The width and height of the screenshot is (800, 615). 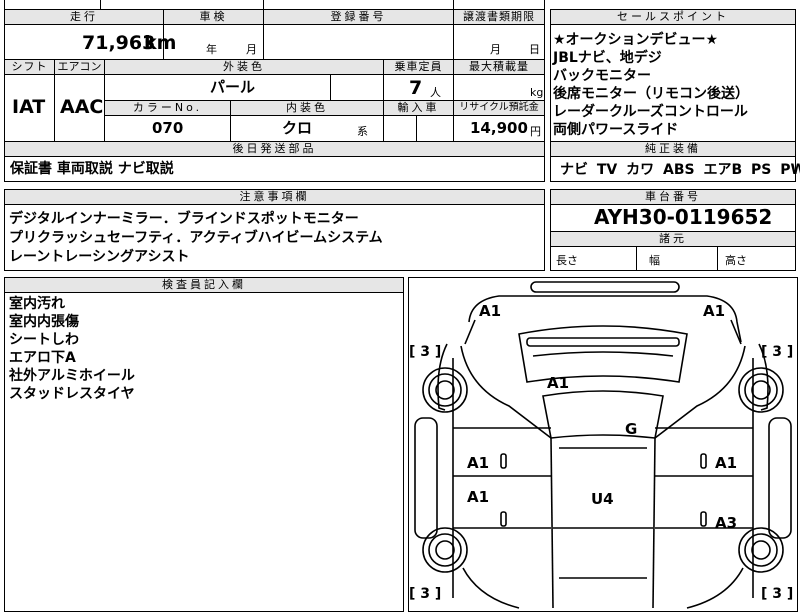 What do you see at coordinates (602, 499) in the screenshot?
I see `mark-roof: U4` at bounding box center [602, 499].